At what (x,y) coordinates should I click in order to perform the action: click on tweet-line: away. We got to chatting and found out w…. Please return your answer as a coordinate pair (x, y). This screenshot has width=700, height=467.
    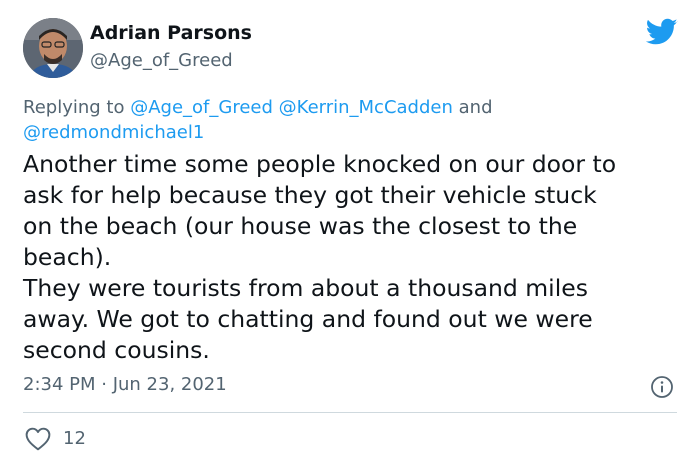
    Looking at the image, I should click on (308, 319).